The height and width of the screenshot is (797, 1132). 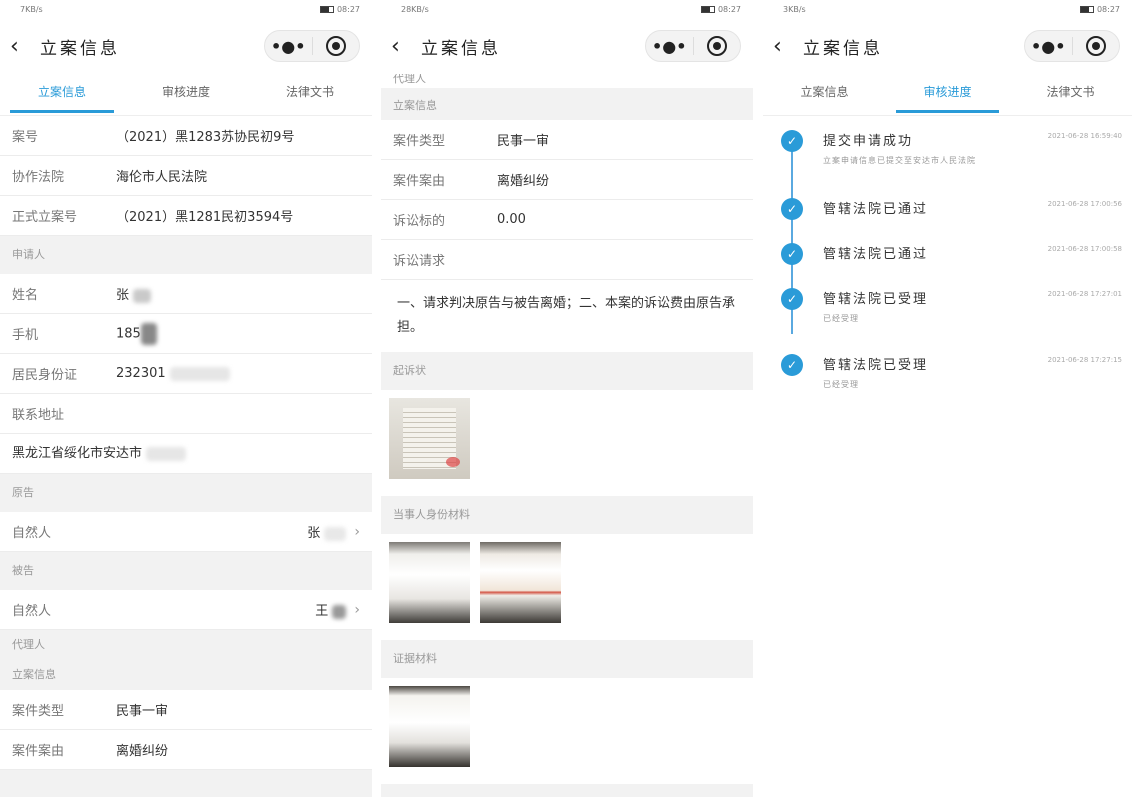 What do you see at coordinates (186, 255) in the screenshot?
I see `section-header-applicant: 申请人` at bounding box center [186, 255].